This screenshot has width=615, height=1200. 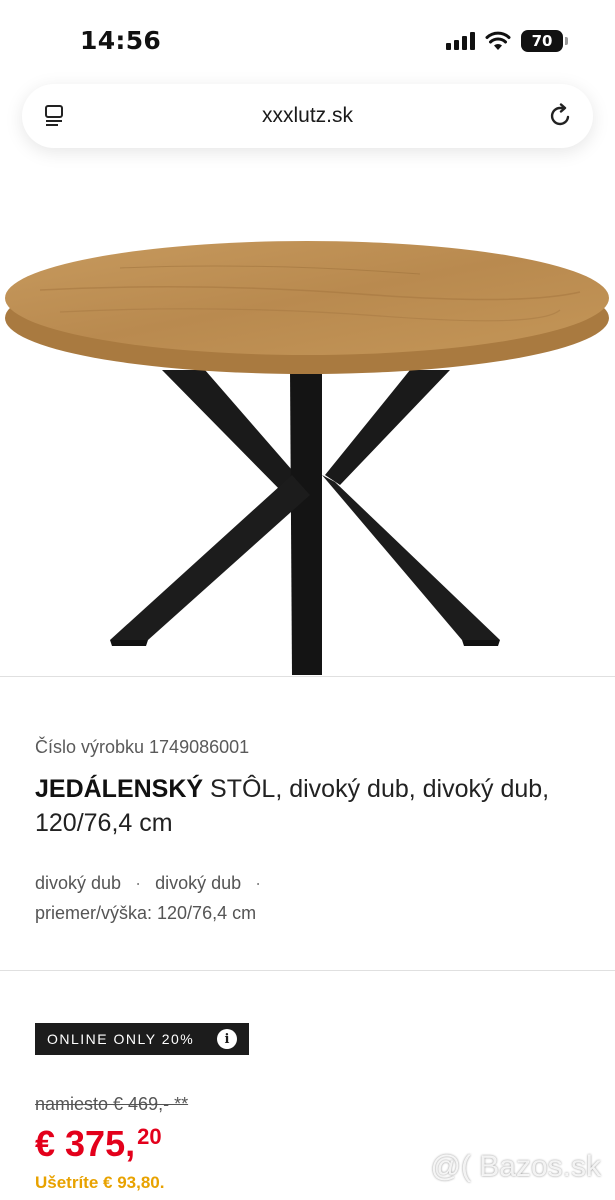 I want to click on current-price: € 375, 20, so click(x=98, y=1144).